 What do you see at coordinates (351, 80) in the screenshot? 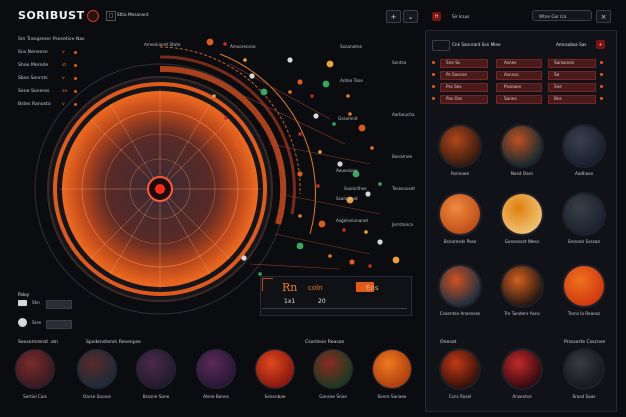
I see `orbit-label: Anteo Tose` at bounding box center [351, 80].